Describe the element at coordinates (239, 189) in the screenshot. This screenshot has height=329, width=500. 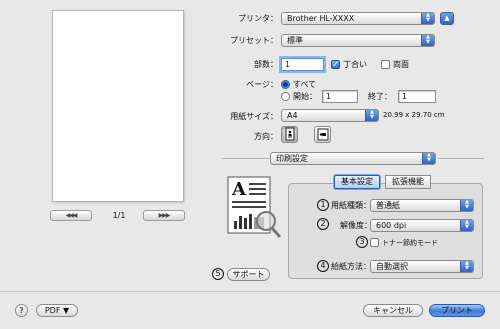
I see `svg-text: A` at that location.